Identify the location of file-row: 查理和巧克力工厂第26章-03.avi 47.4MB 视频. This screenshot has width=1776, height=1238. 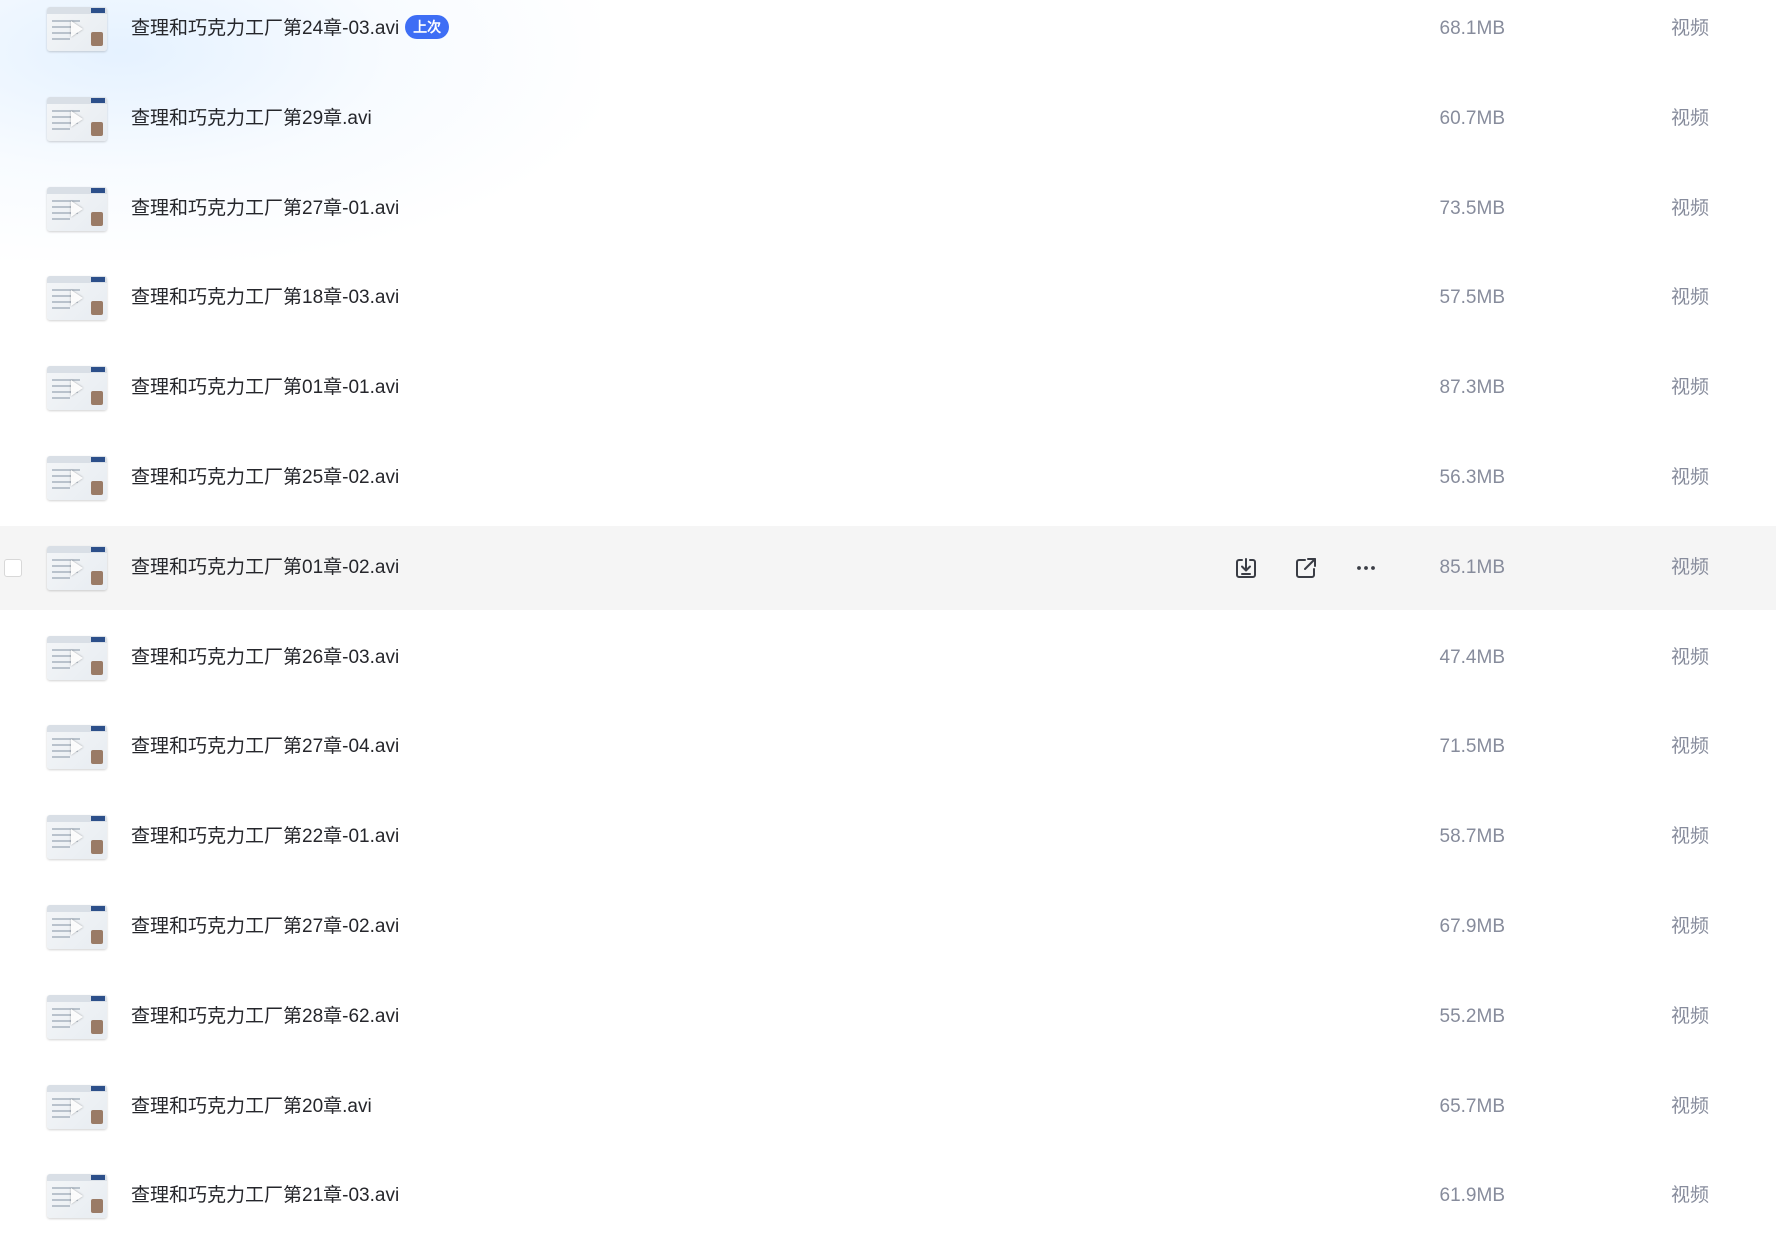
(888, 658).